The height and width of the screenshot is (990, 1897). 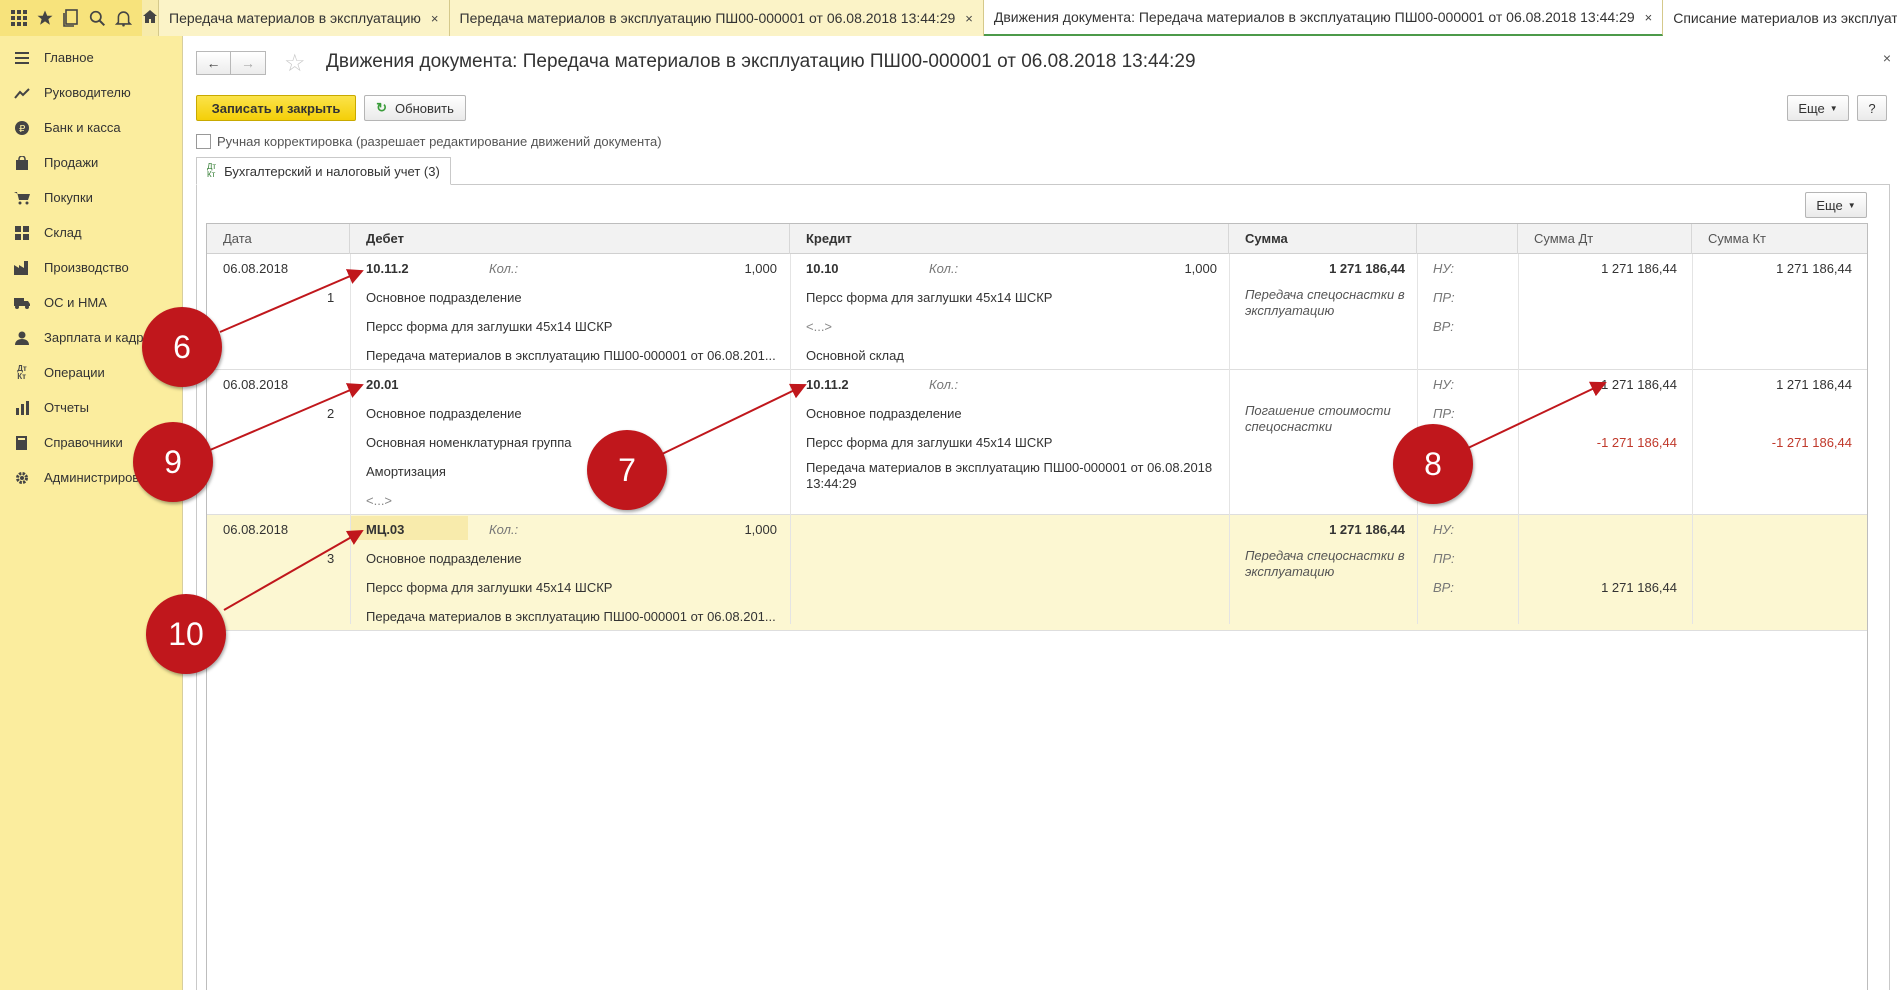 I want to click on manual-edit-checkbox, so click(x=203, y=141).